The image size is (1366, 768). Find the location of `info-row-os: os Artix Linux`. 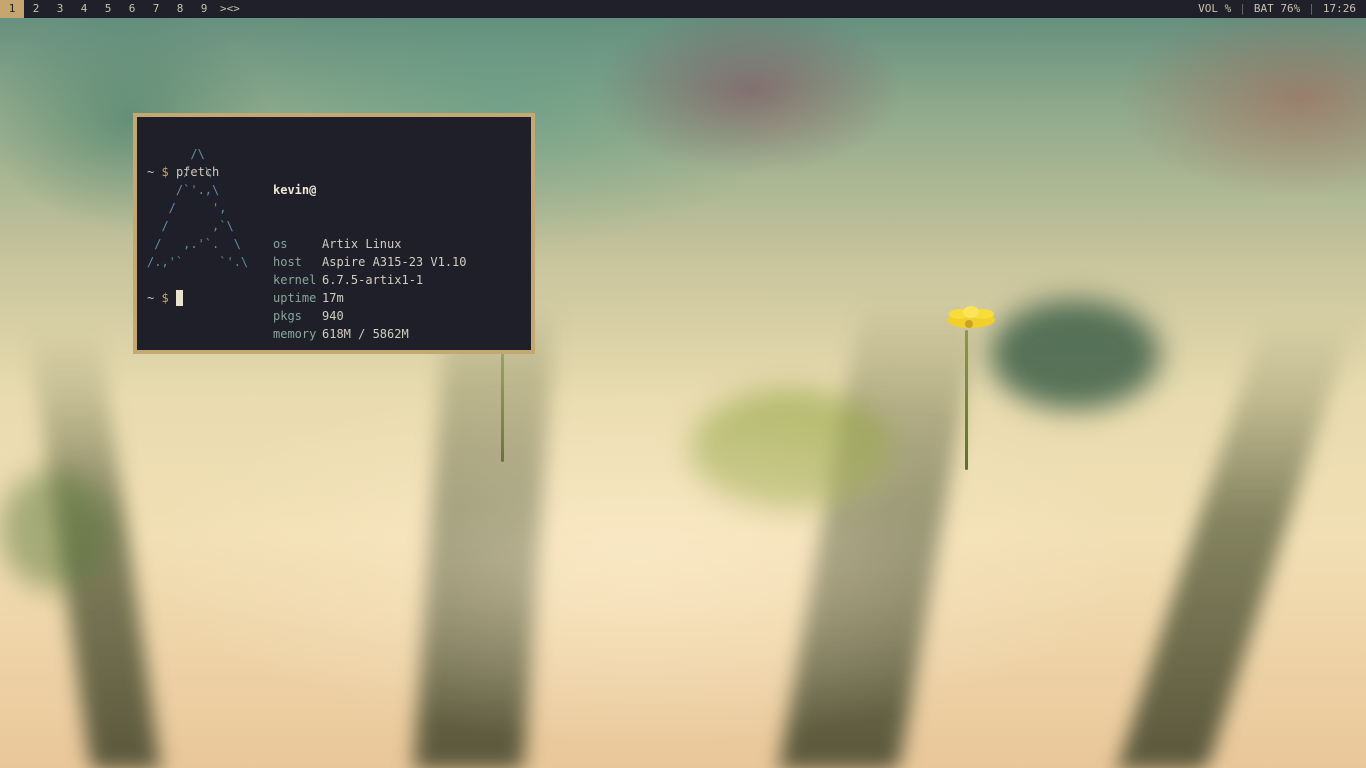

info-row-os: os Artix Linux is located at coordinates (370, 244).